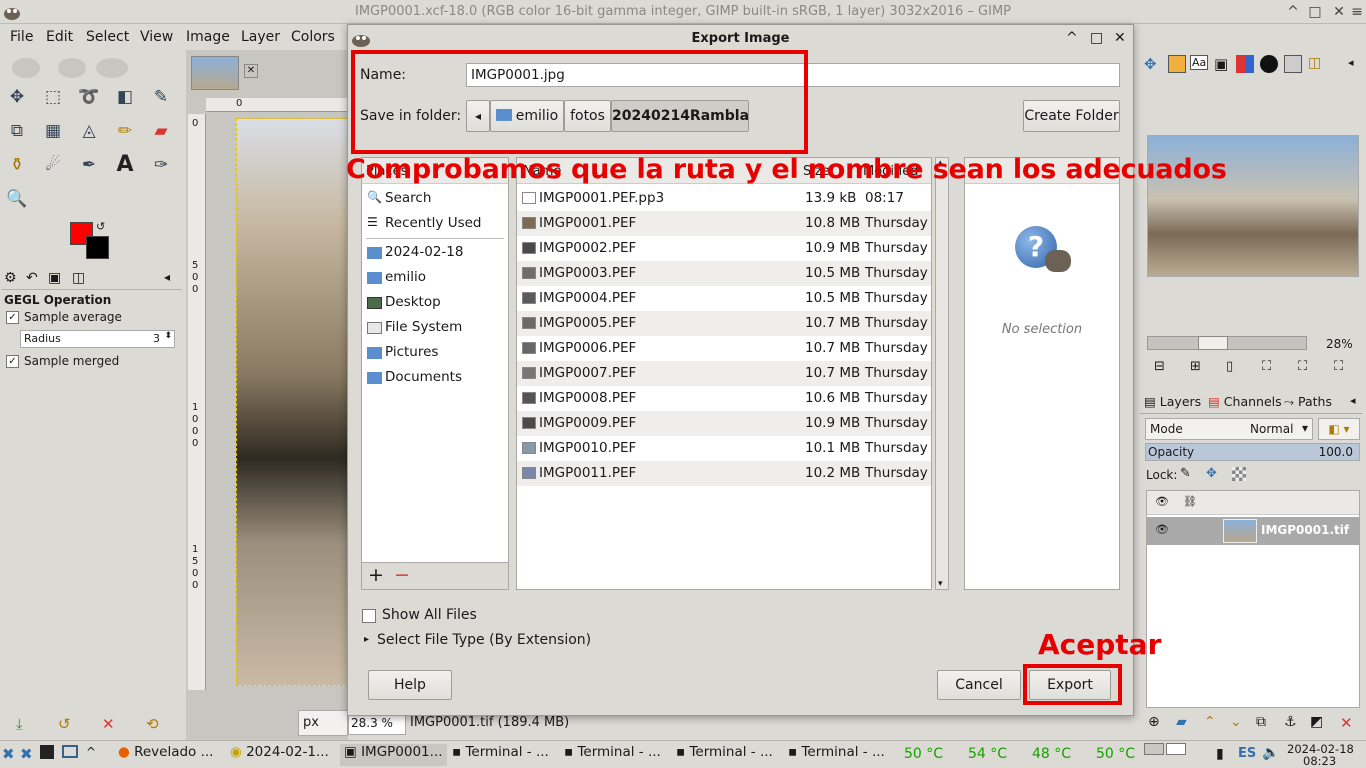  What do you see at coordinates (1221, 64) in the screenshot?
I see `images-dock-tab-icon: ▣` at bounding box center [1221, 64].